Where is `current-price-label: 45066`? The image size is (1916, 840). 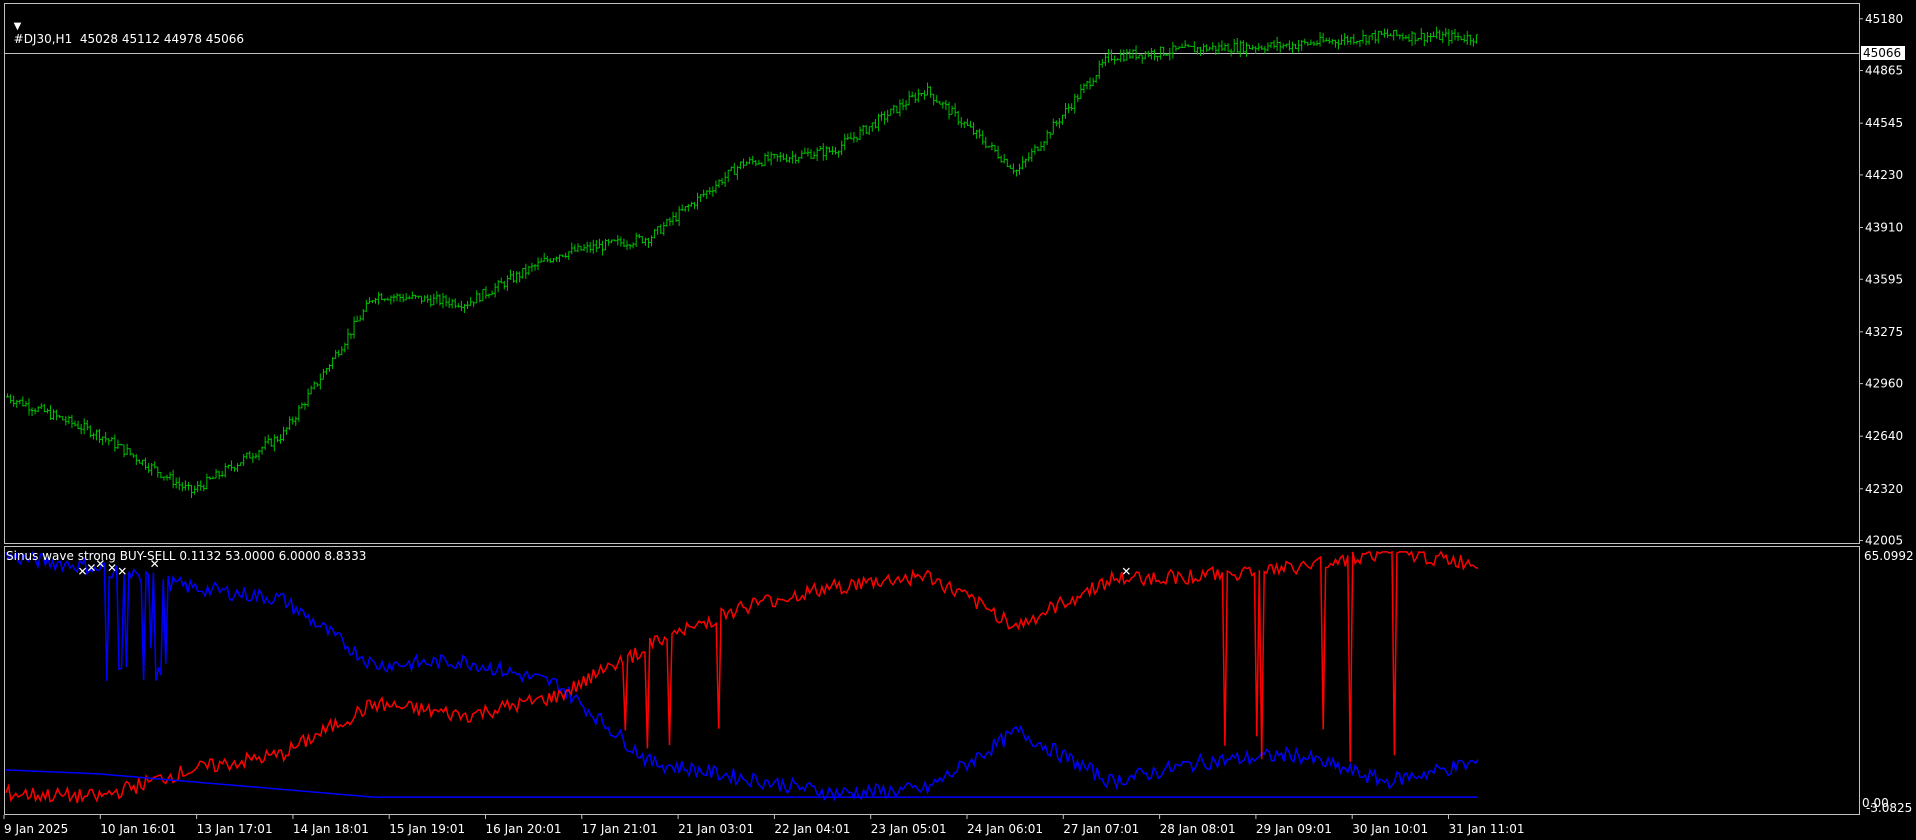 current-price-label: 45066 is located at coordinates (1882, 53).